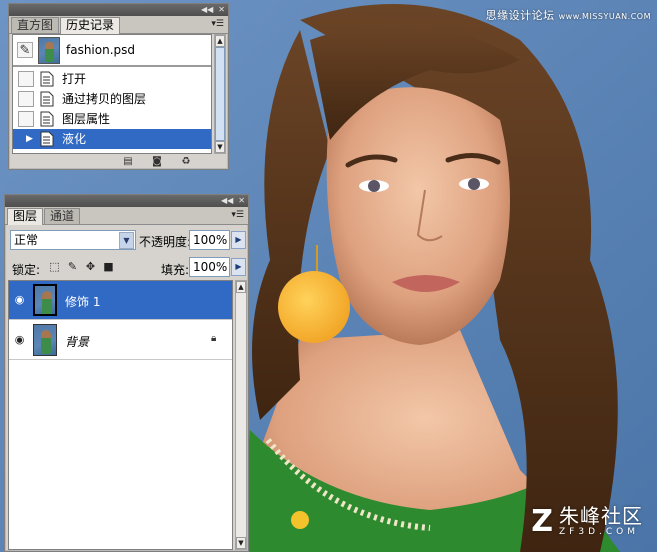  I want to click on layer-name: 背景, so click(77, 342).